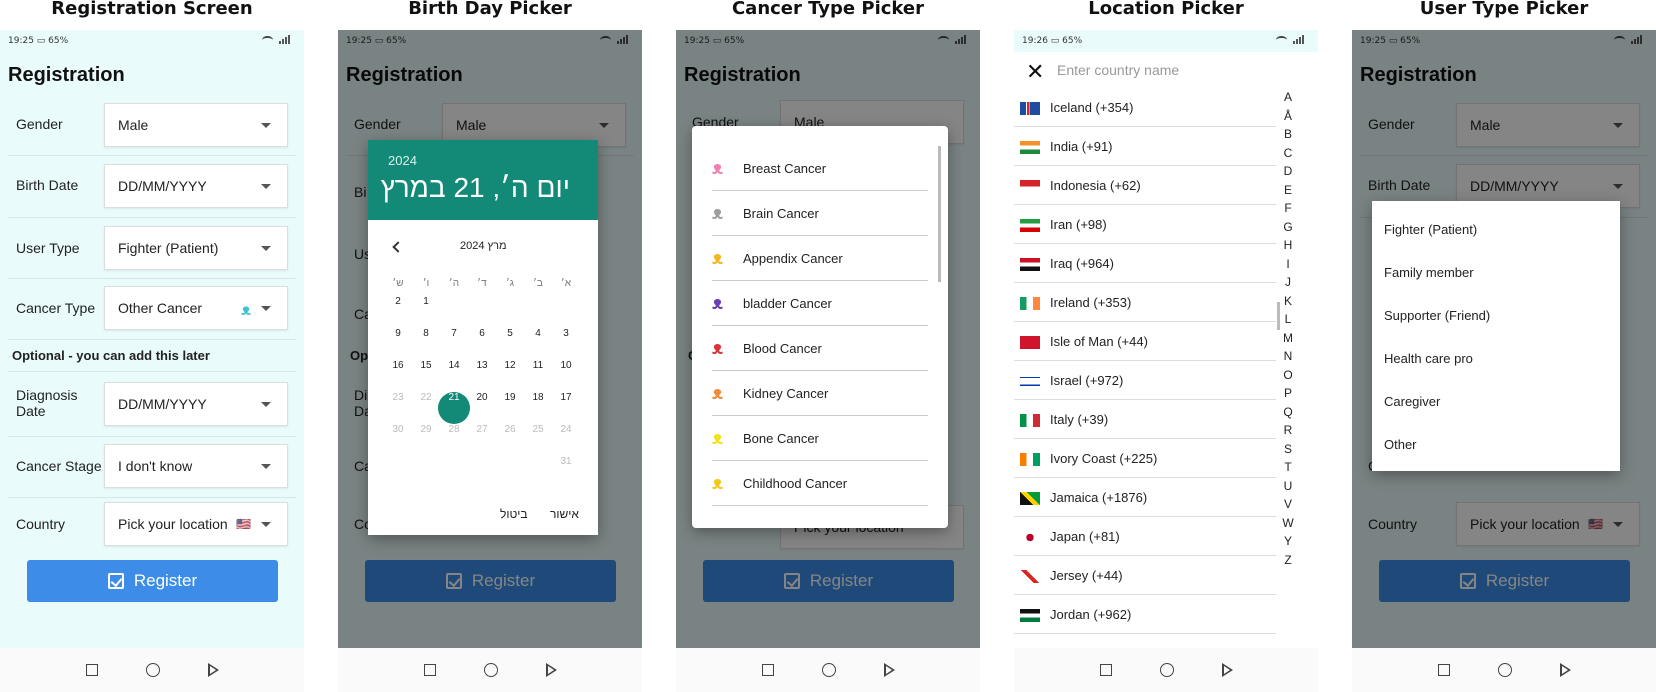  Describe the element at coordinates (1288, 486) in the screenshot. I see `alphabet-index-letter: U` at that location.